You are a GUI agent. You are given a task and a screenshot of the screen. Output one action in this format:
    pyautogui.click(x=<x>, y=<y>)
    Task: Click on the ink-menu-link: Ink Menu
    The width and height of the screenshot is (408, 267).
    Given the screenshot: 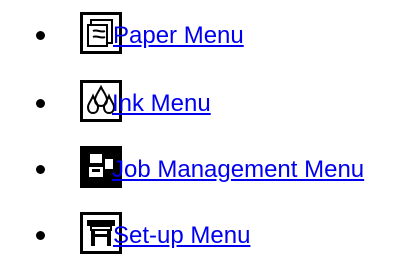 What is the action you would take?
    pyautogui.click(x=161, y=104)
    